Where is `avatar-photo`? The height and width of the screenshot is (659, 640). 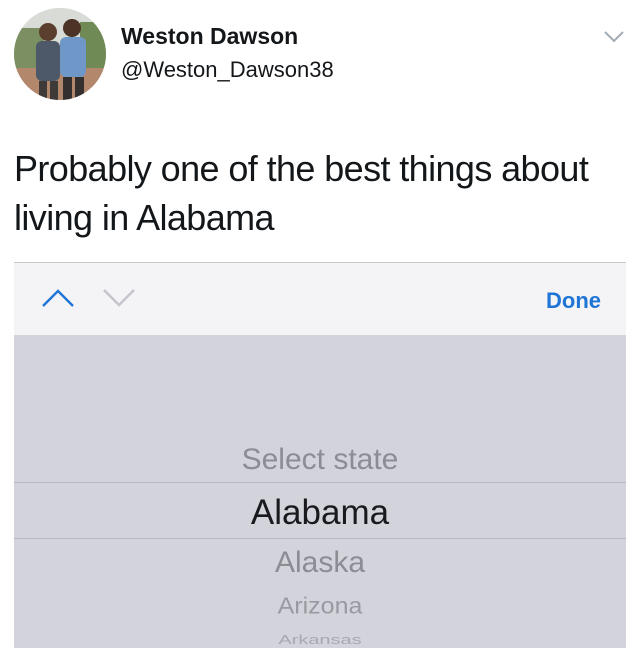 avatar-photo is located at coordinates (60, 54).